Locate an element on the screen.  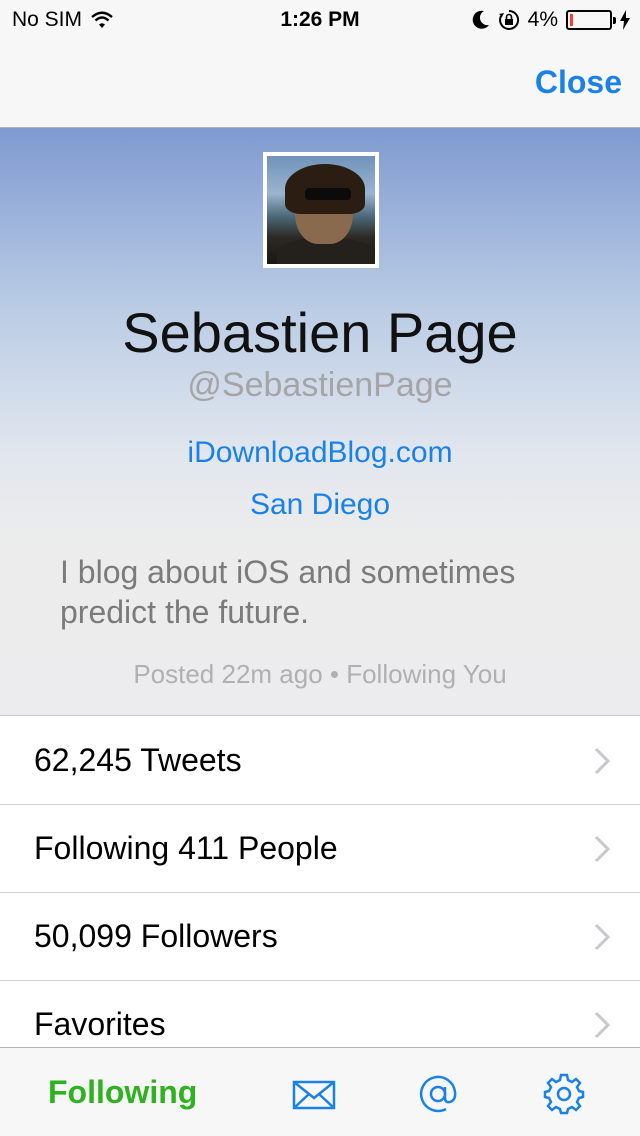
tab-bar: Following is located at coordinates (320, 1091).